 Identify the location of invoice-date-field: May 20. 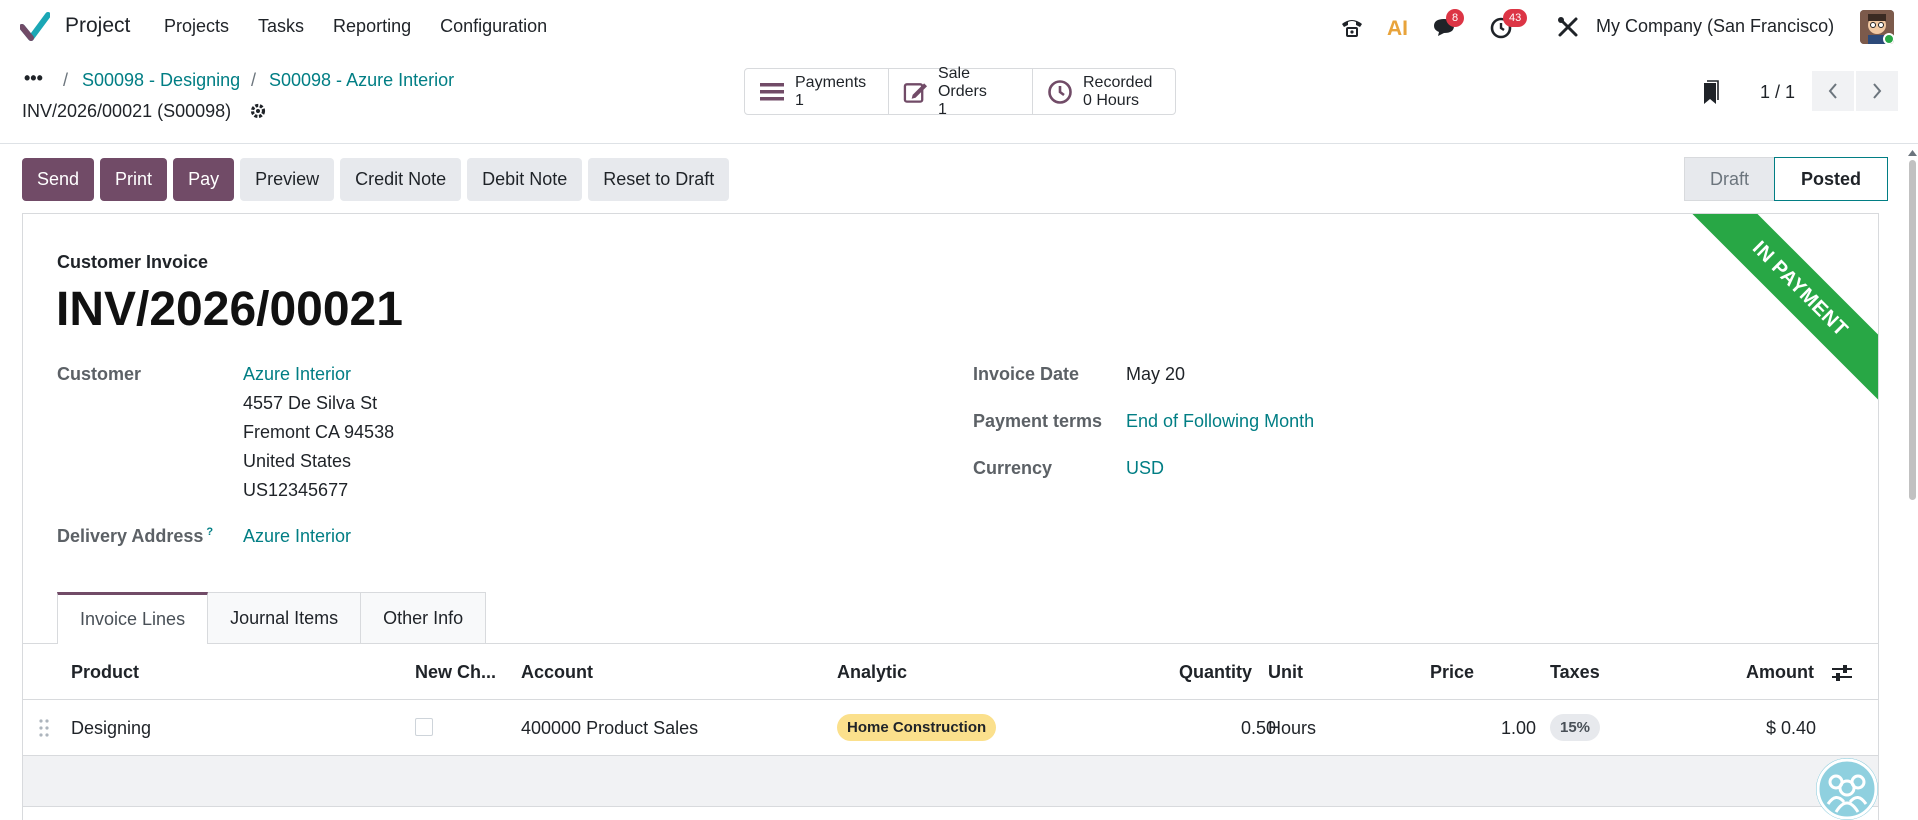
(1155, 374).